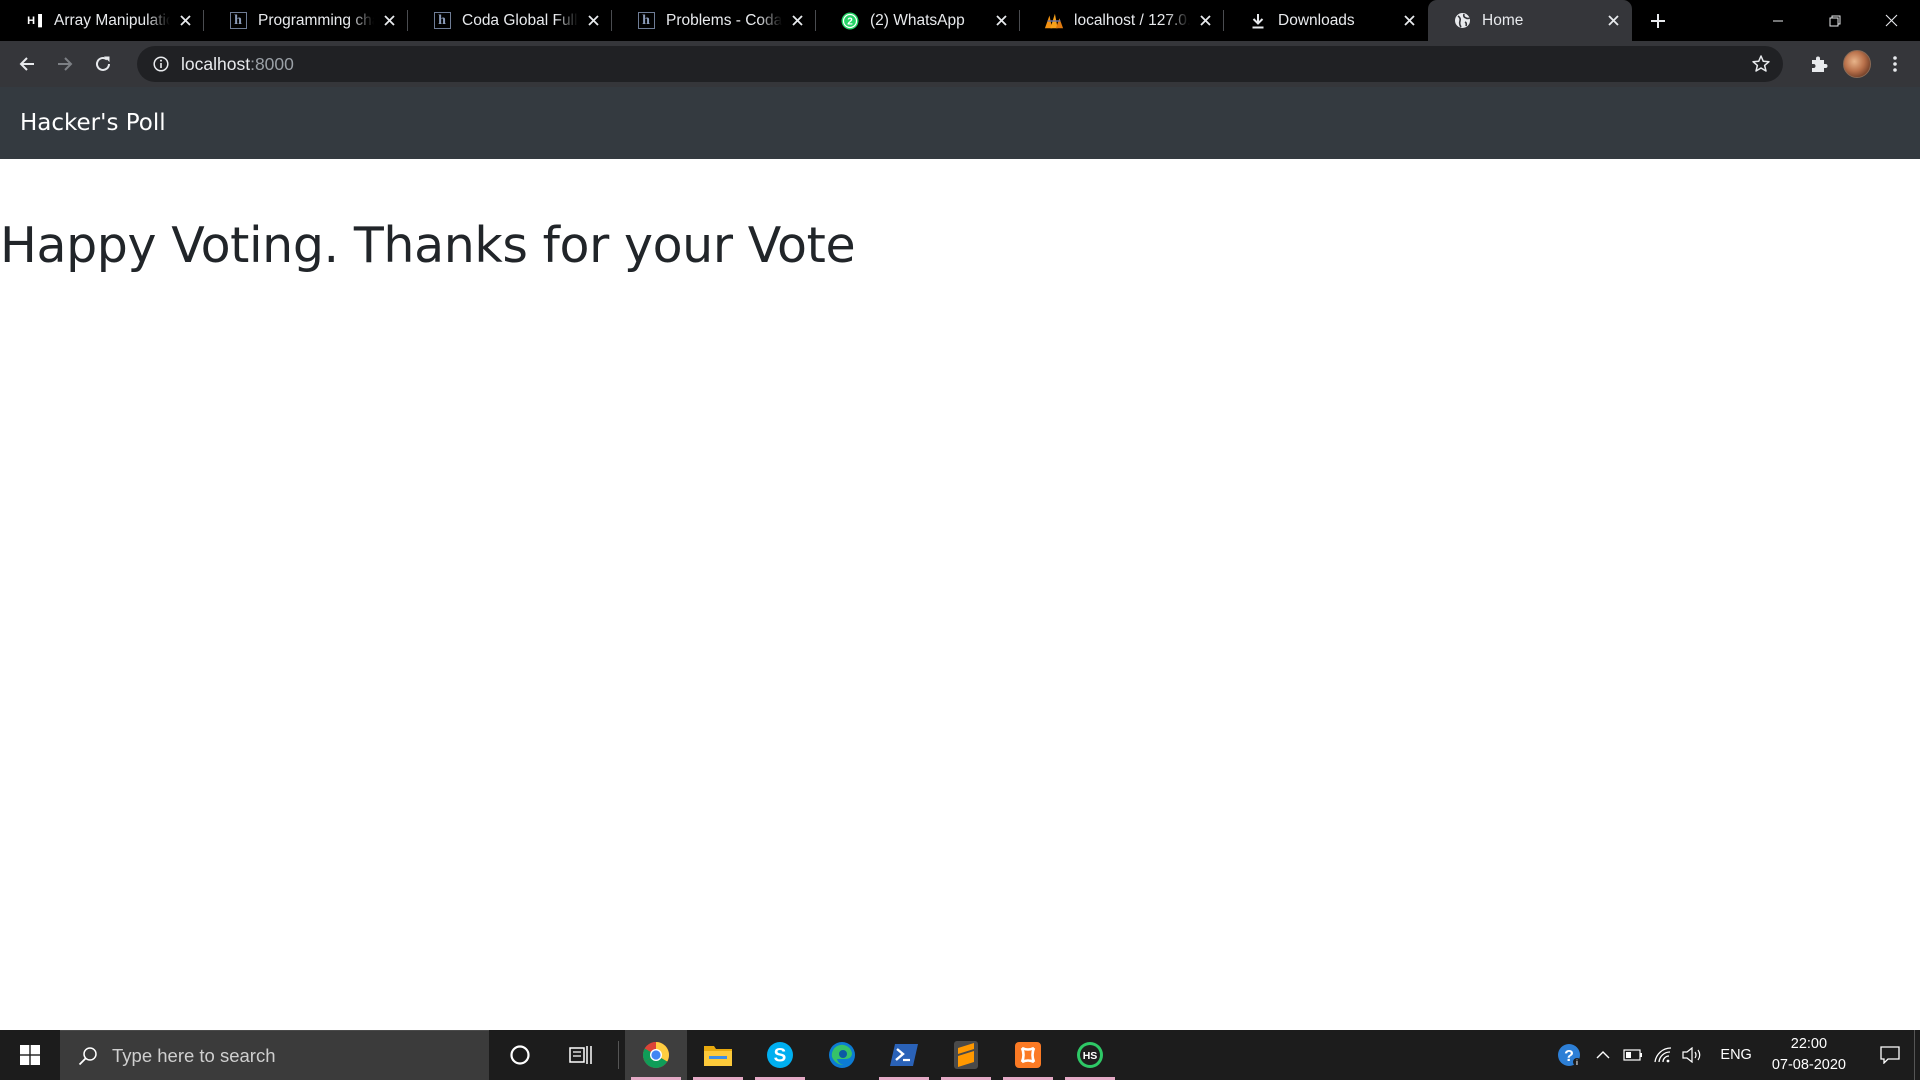  I want to click on kebab-menu-icon, so click(1895, 64).